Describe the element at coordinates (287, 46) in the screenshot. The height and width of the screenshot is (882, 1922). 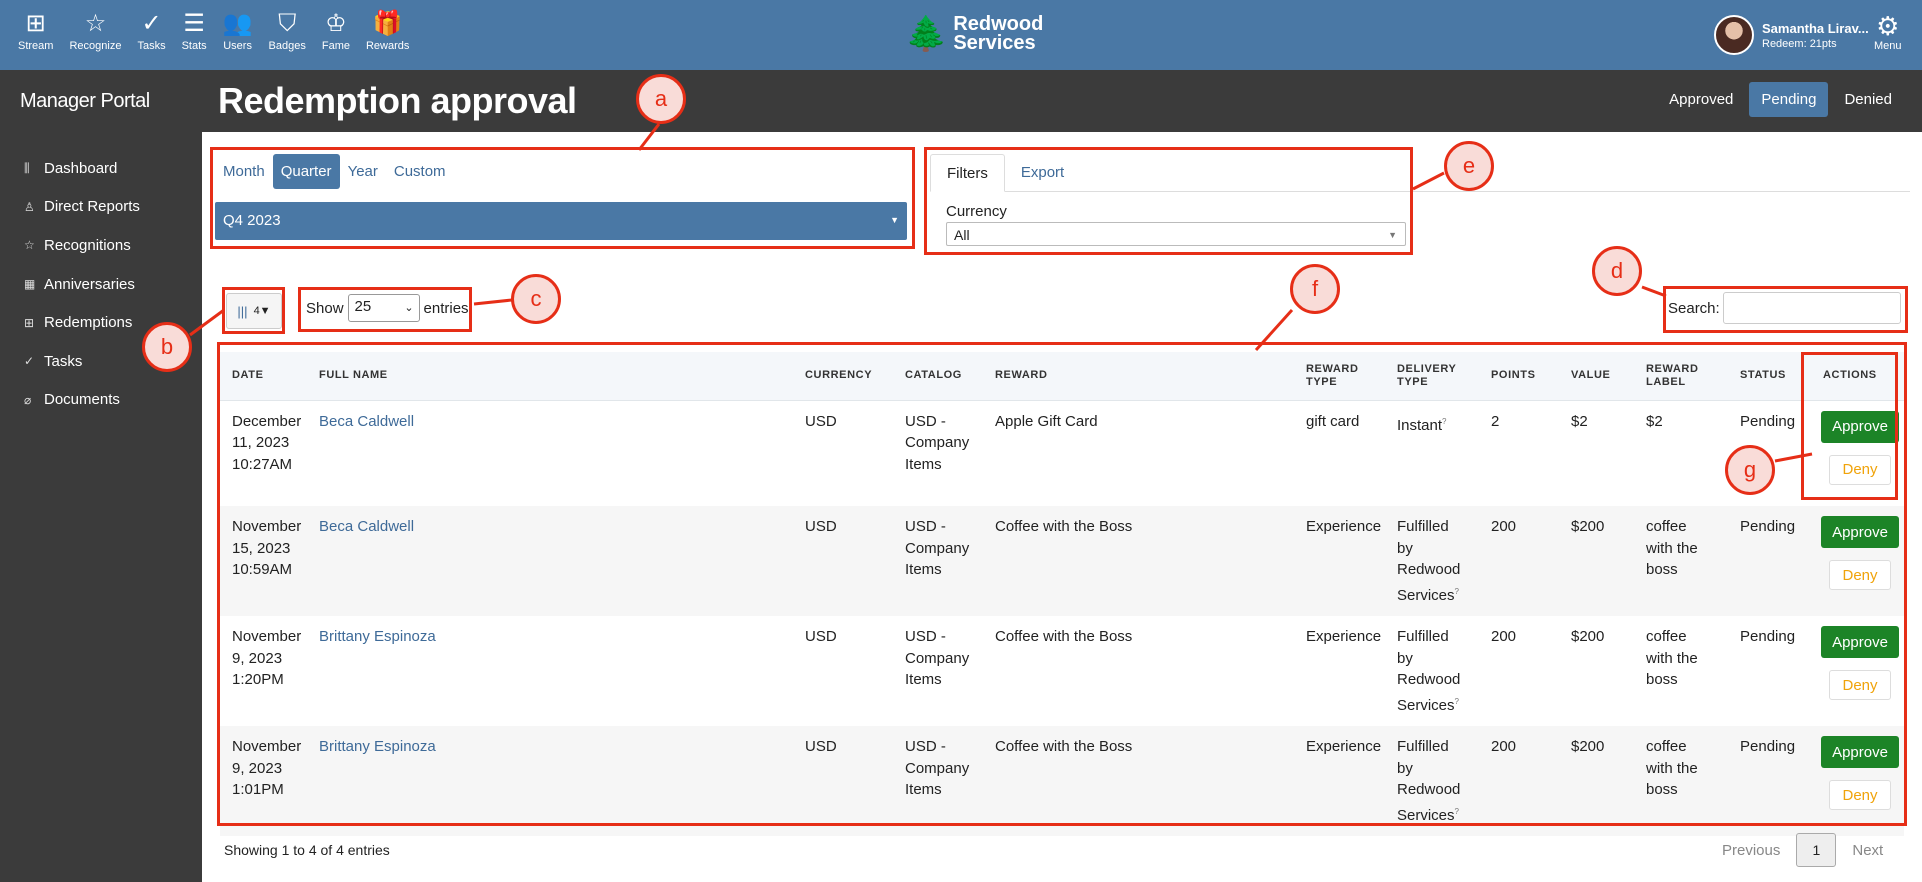
I see `nav-item-label: Badges` at that location.